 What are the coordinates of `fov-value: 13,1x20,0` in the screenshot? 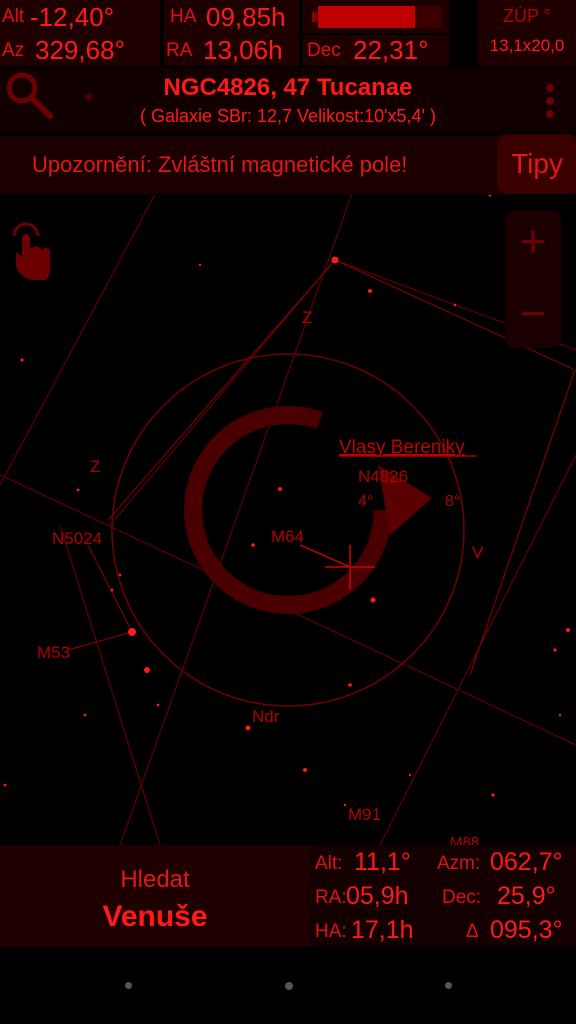 It's located at (527, 45).